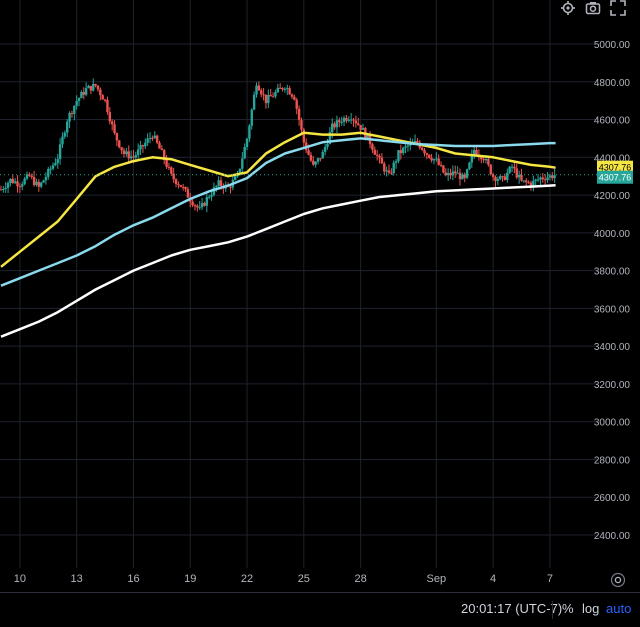  What do you see at coordinates (552, 610) in the screenshot?
I see `divider` at bounding box center [552, 610].